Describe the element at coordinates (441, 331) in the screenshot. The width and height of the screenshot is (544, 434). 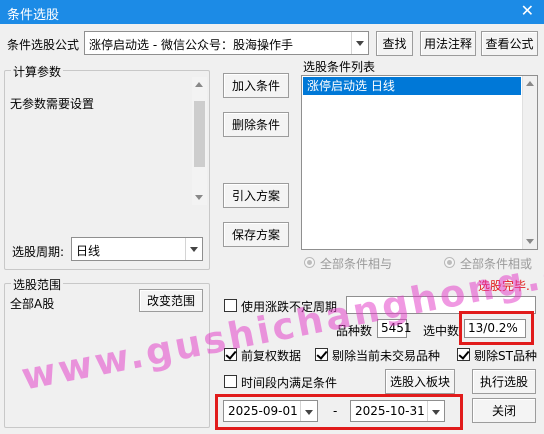
I see `selected-label: 选中数` at that location.